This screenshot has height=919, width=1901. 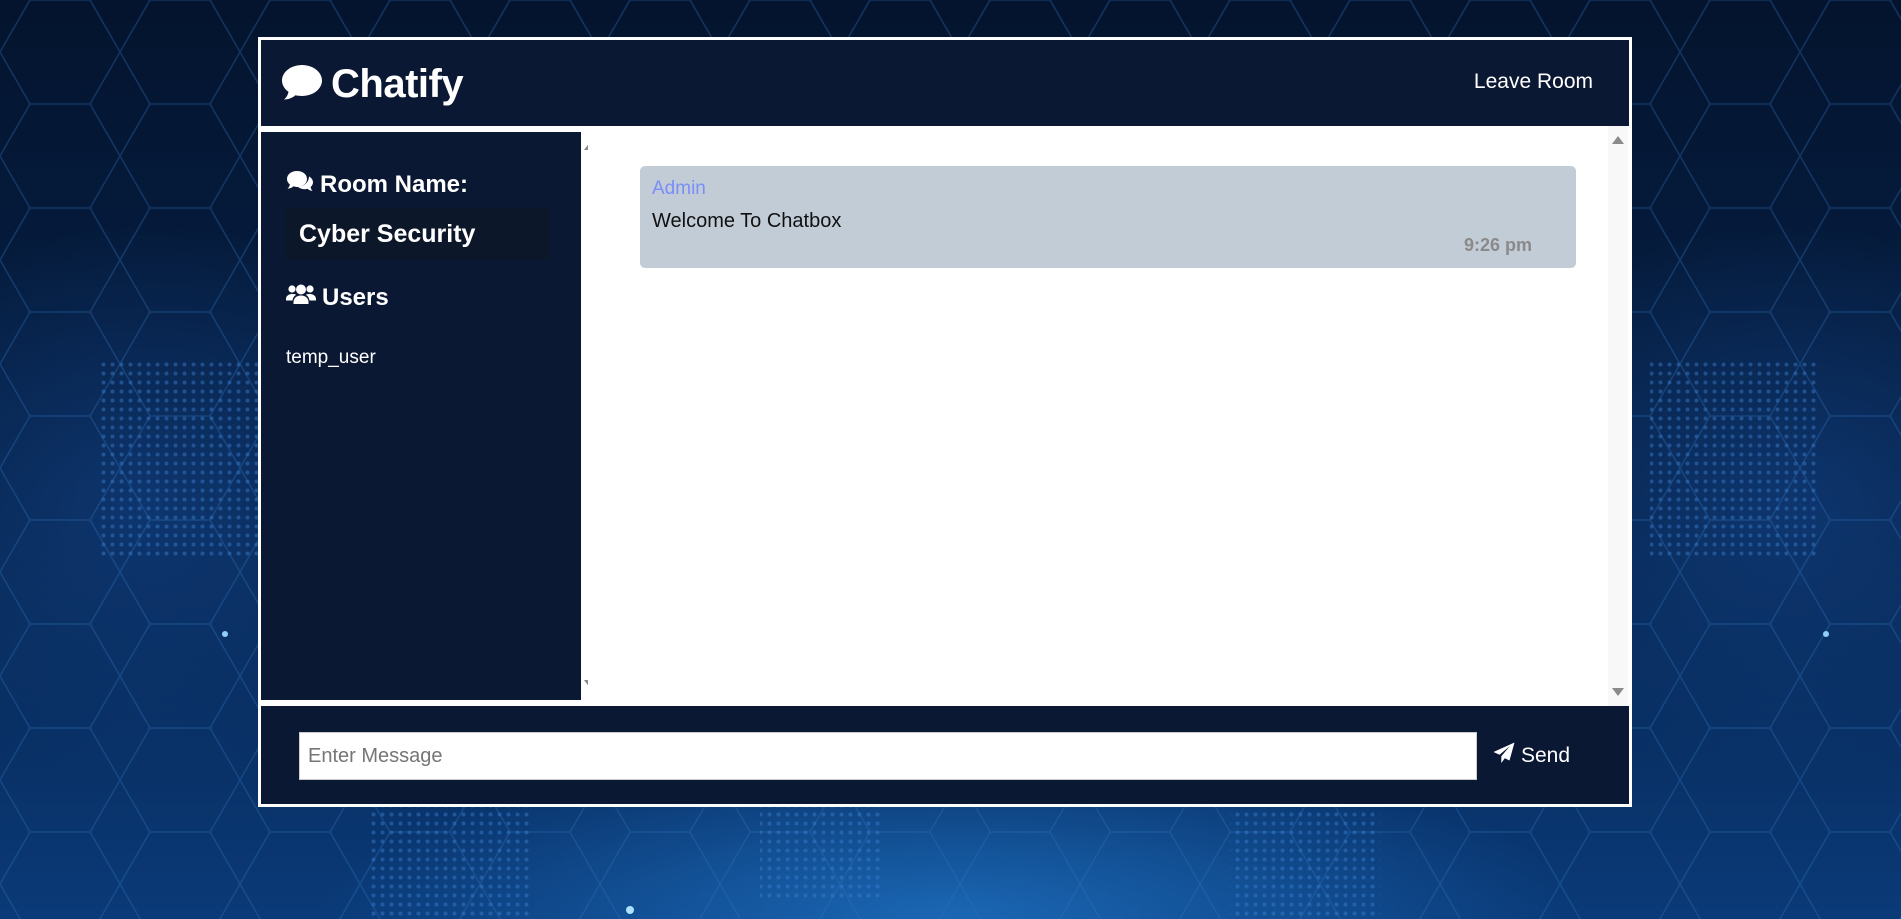 I want to click on users-label: Users, so click(x=355, y=297).